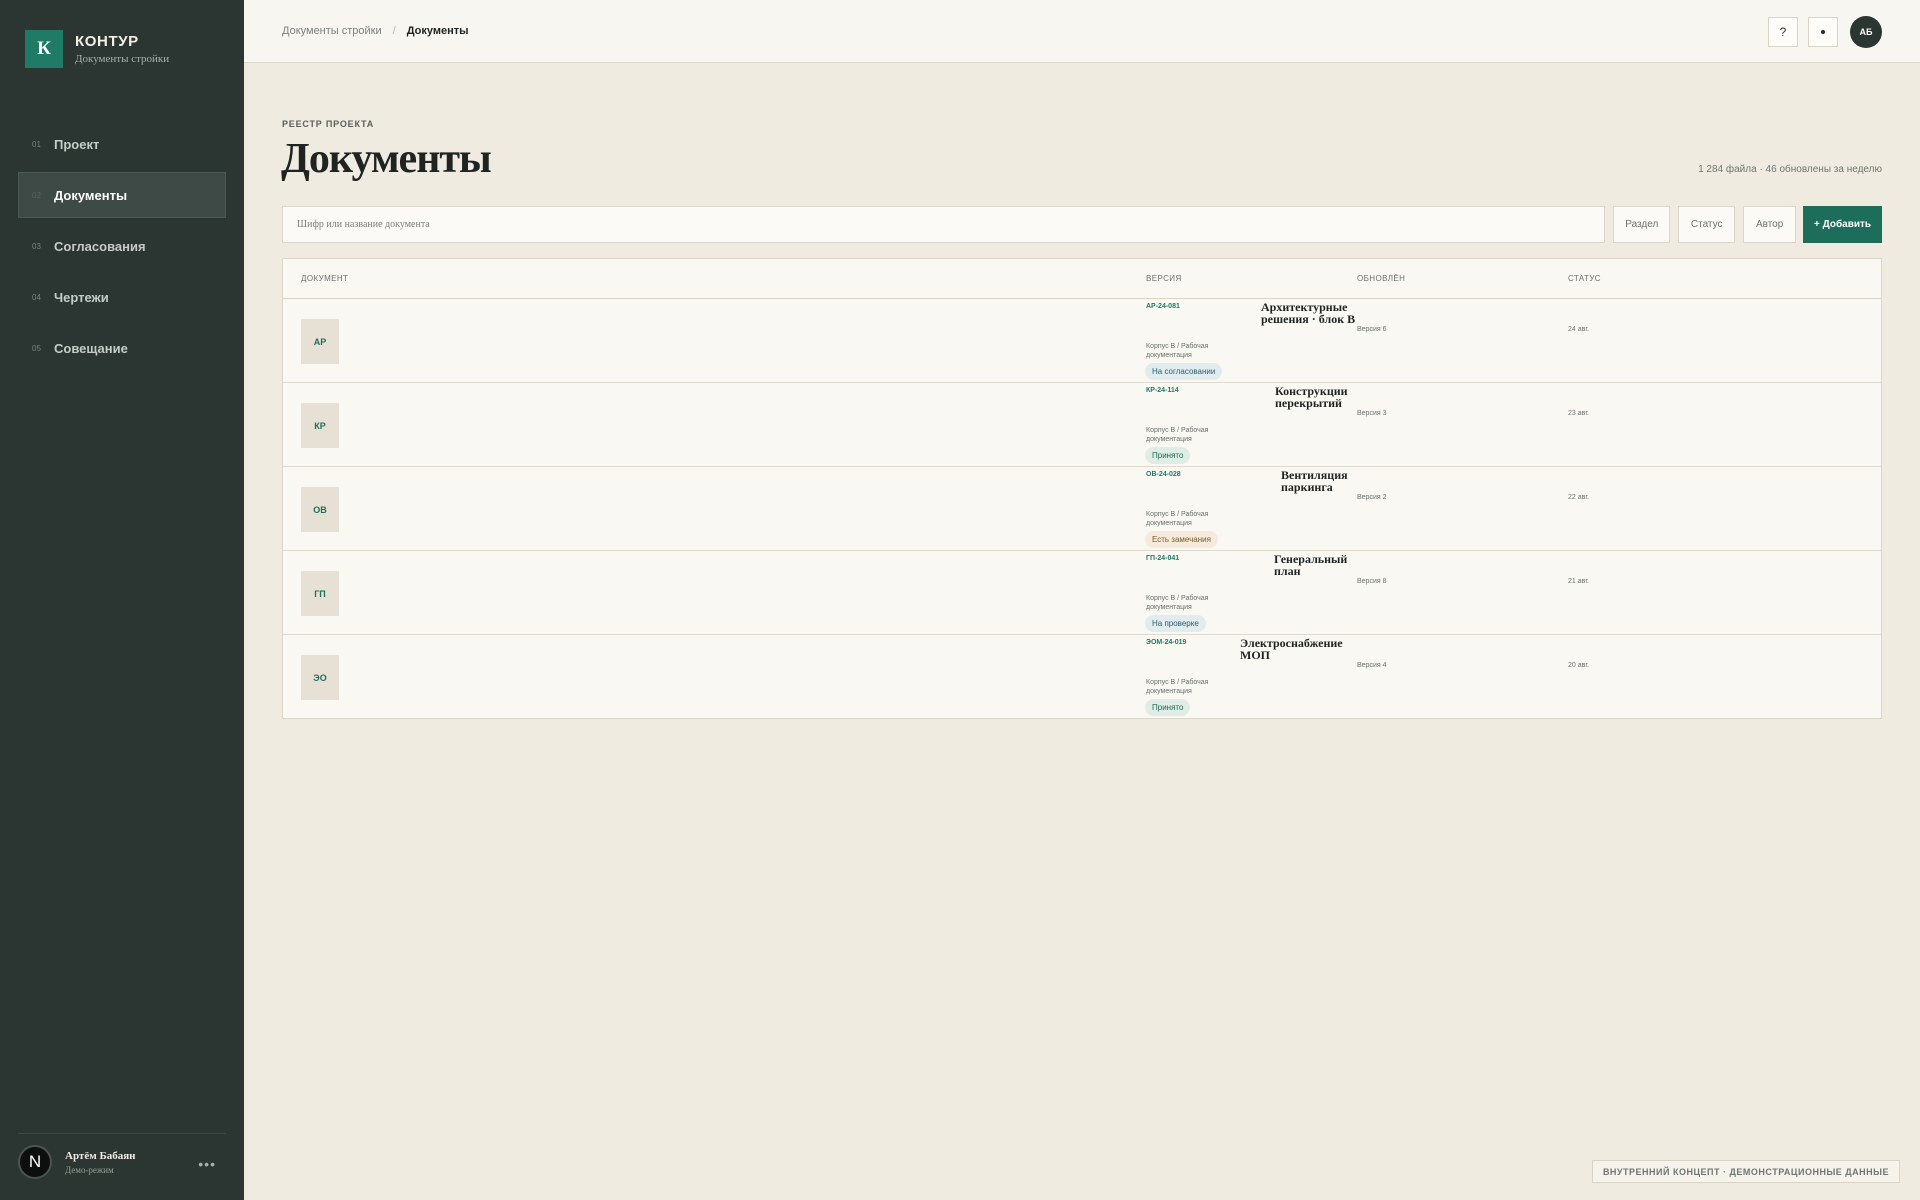 The height and width of the screenshot is (1200, 1920). I want to click on sidebar-item-meeting: 05 Совещание, so click(122, 348).